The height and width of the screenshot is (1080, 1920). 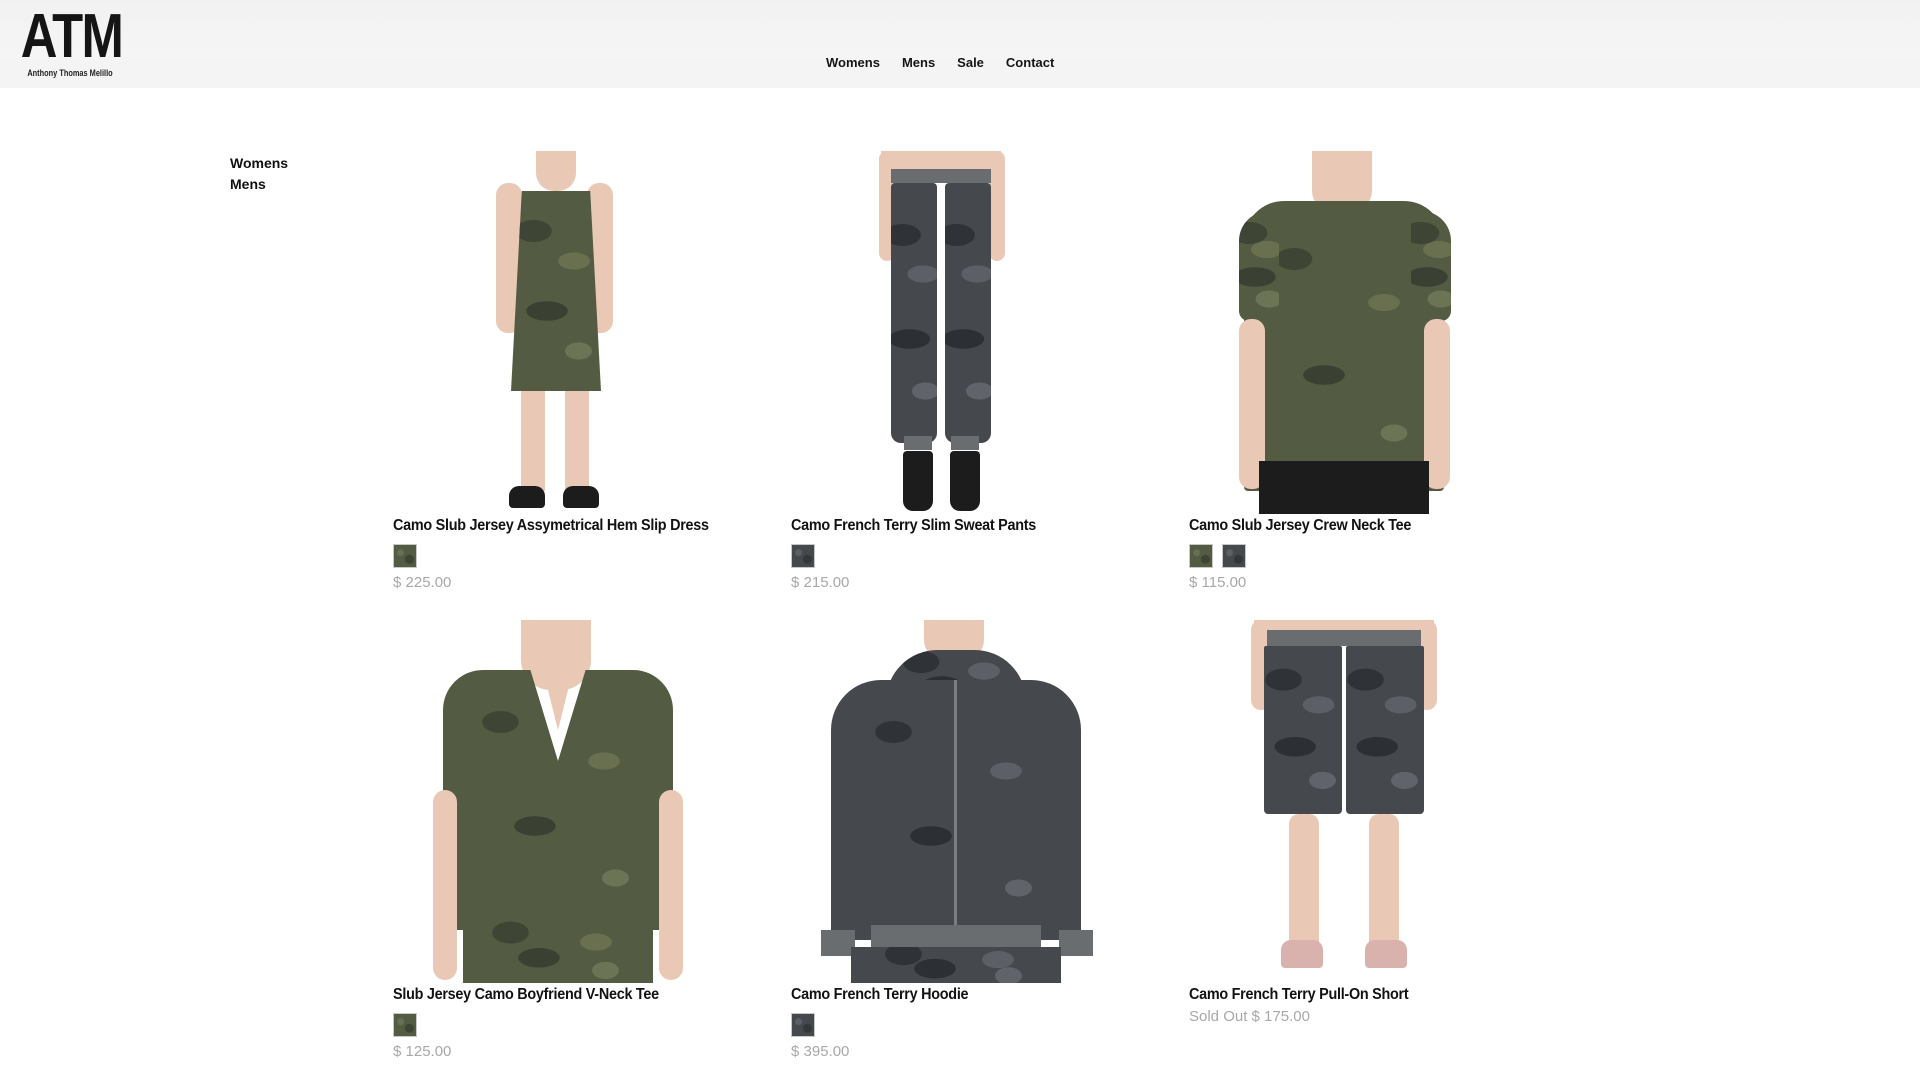 What do you see at coordinates (918, 62) in the screenshot?
I see `nav-mens: Mens` at bounding box center [918, 62].